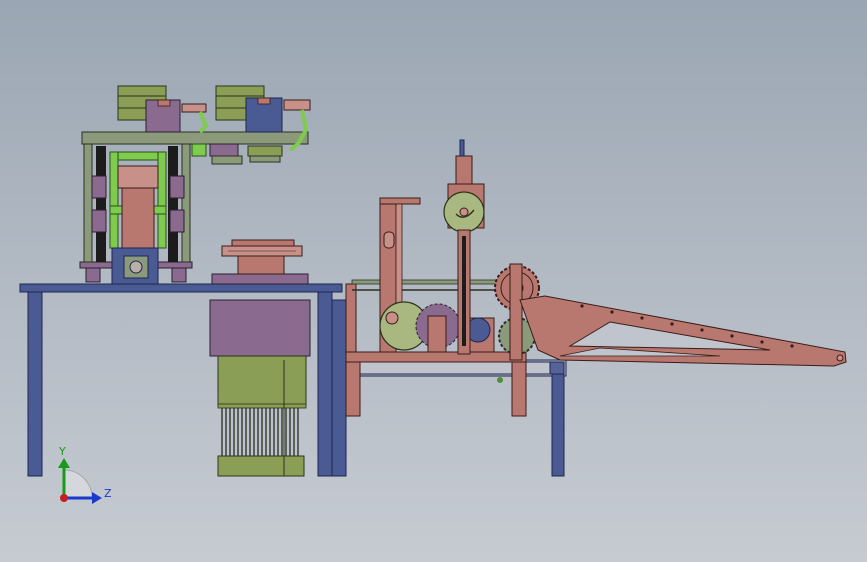 This screenshot has width=867, height=562. Describe the element at coordinates (64, 463) in the screenshot. I see `y-axis-arrow` at that location.